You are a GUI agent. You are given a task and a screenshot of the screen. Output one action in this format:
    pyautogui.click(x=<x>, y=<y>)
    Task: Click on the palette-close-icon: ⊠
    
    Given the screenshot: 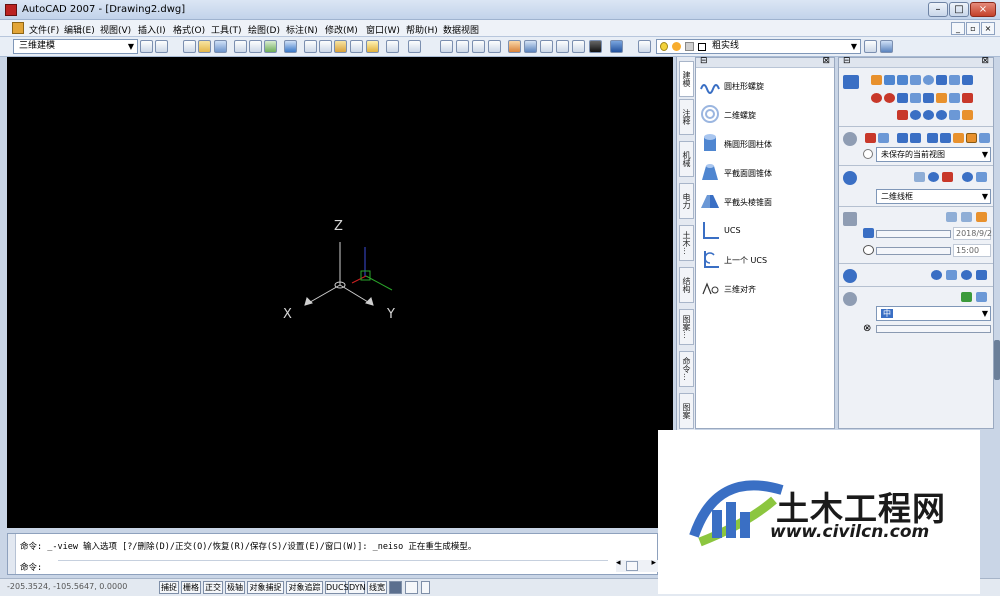 What is the action you would take?
    pyautogui.click(x=826, y=61)
    